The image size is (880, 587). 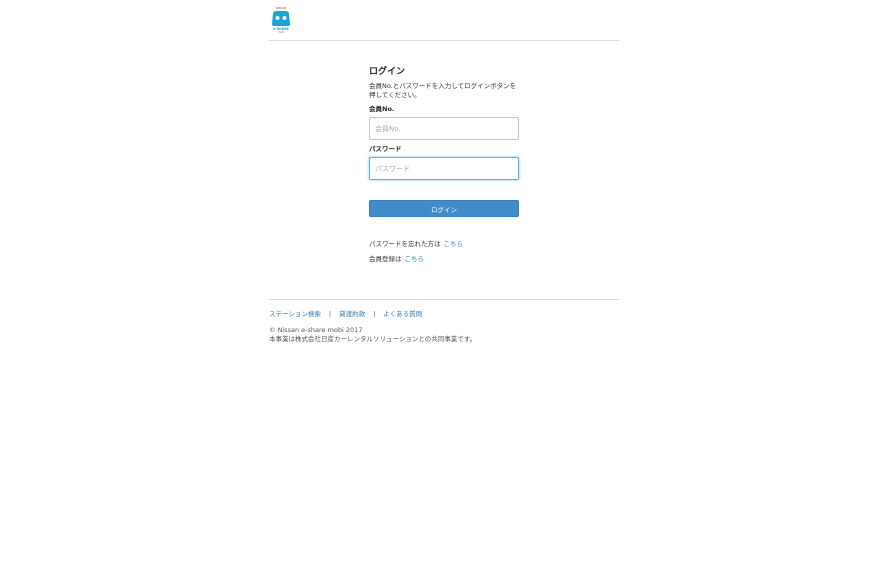 I want to click on forgot-password-row: パスワードを忘れた方は こちら, so click(x=449, y=244).